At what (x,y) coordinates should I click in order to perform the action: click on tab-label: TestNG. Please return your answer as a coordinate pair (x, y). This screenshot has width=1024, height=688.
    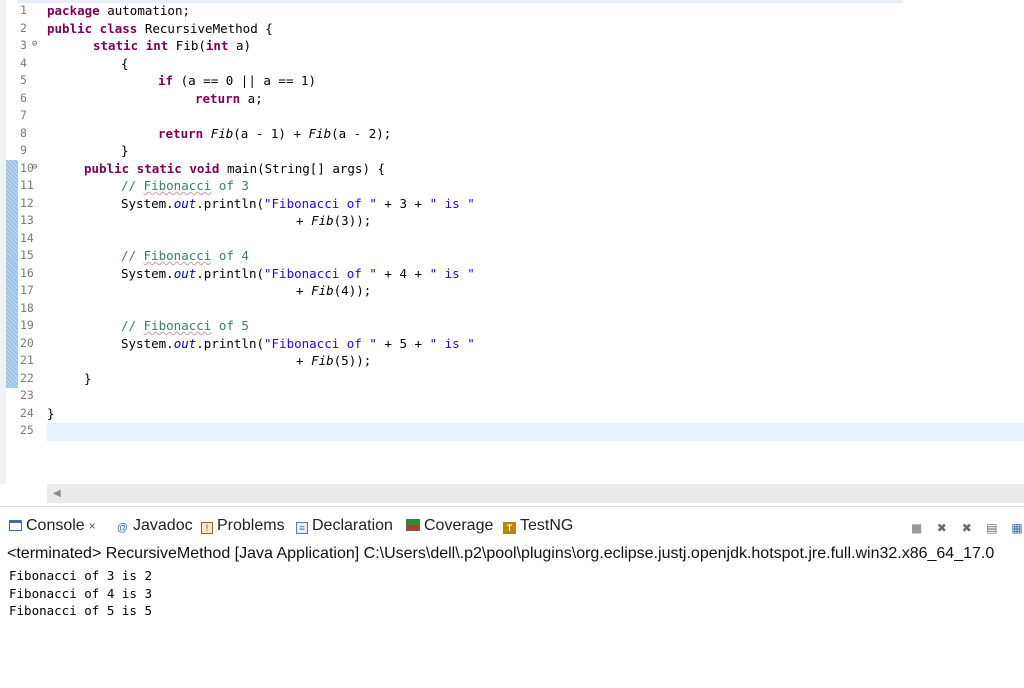
    Looking at the image, I should click on (547, 525).